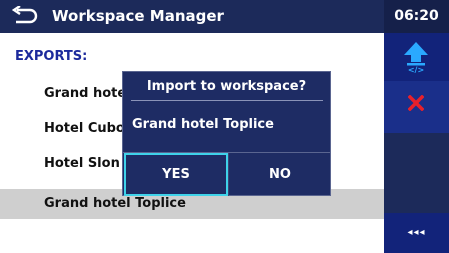  What do you see at coordinates (227, 100) in the screenshot?
I see `dialog-divider` at bounding box center [227, 100].